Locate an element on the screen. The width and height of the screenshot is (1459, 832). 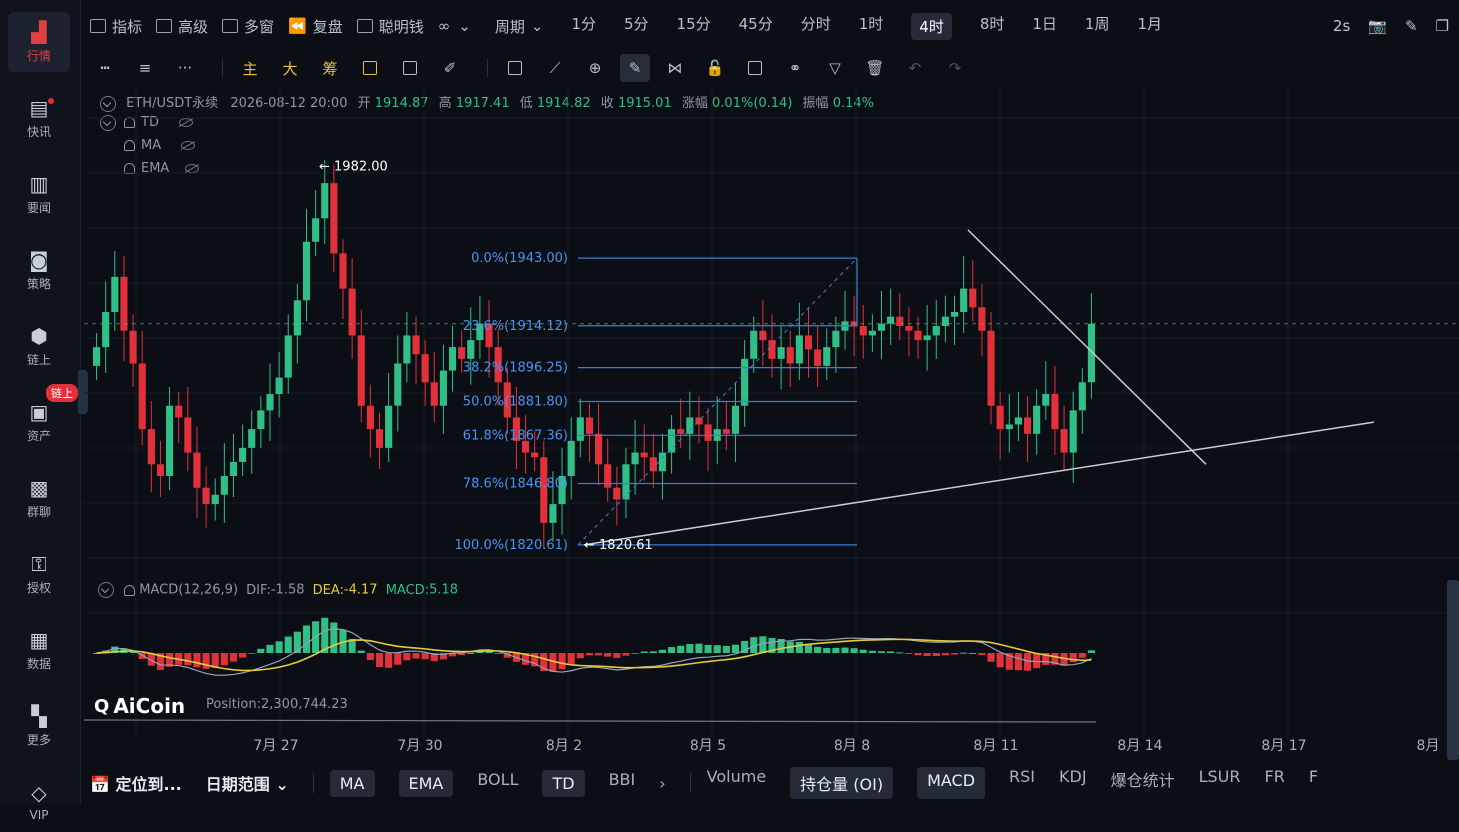
pen-icon: ✎ is located at coordinates (1411, 26).